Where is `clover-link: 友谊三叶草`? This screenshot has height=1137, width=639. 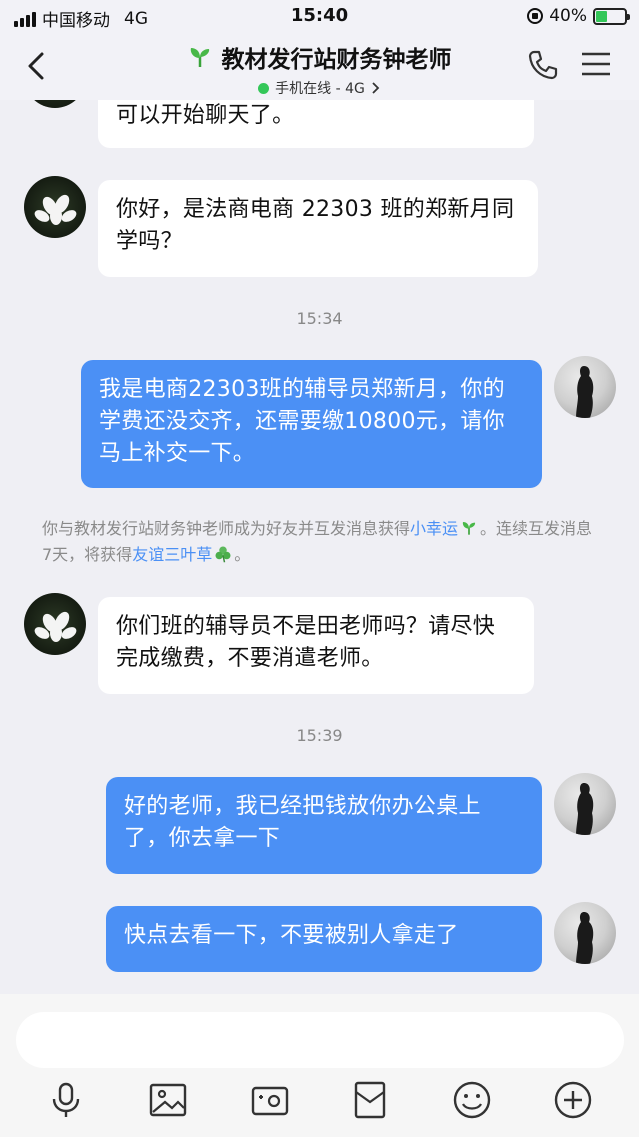 clover-link: 友谊三叶草 is located at coordinates (172, 554).